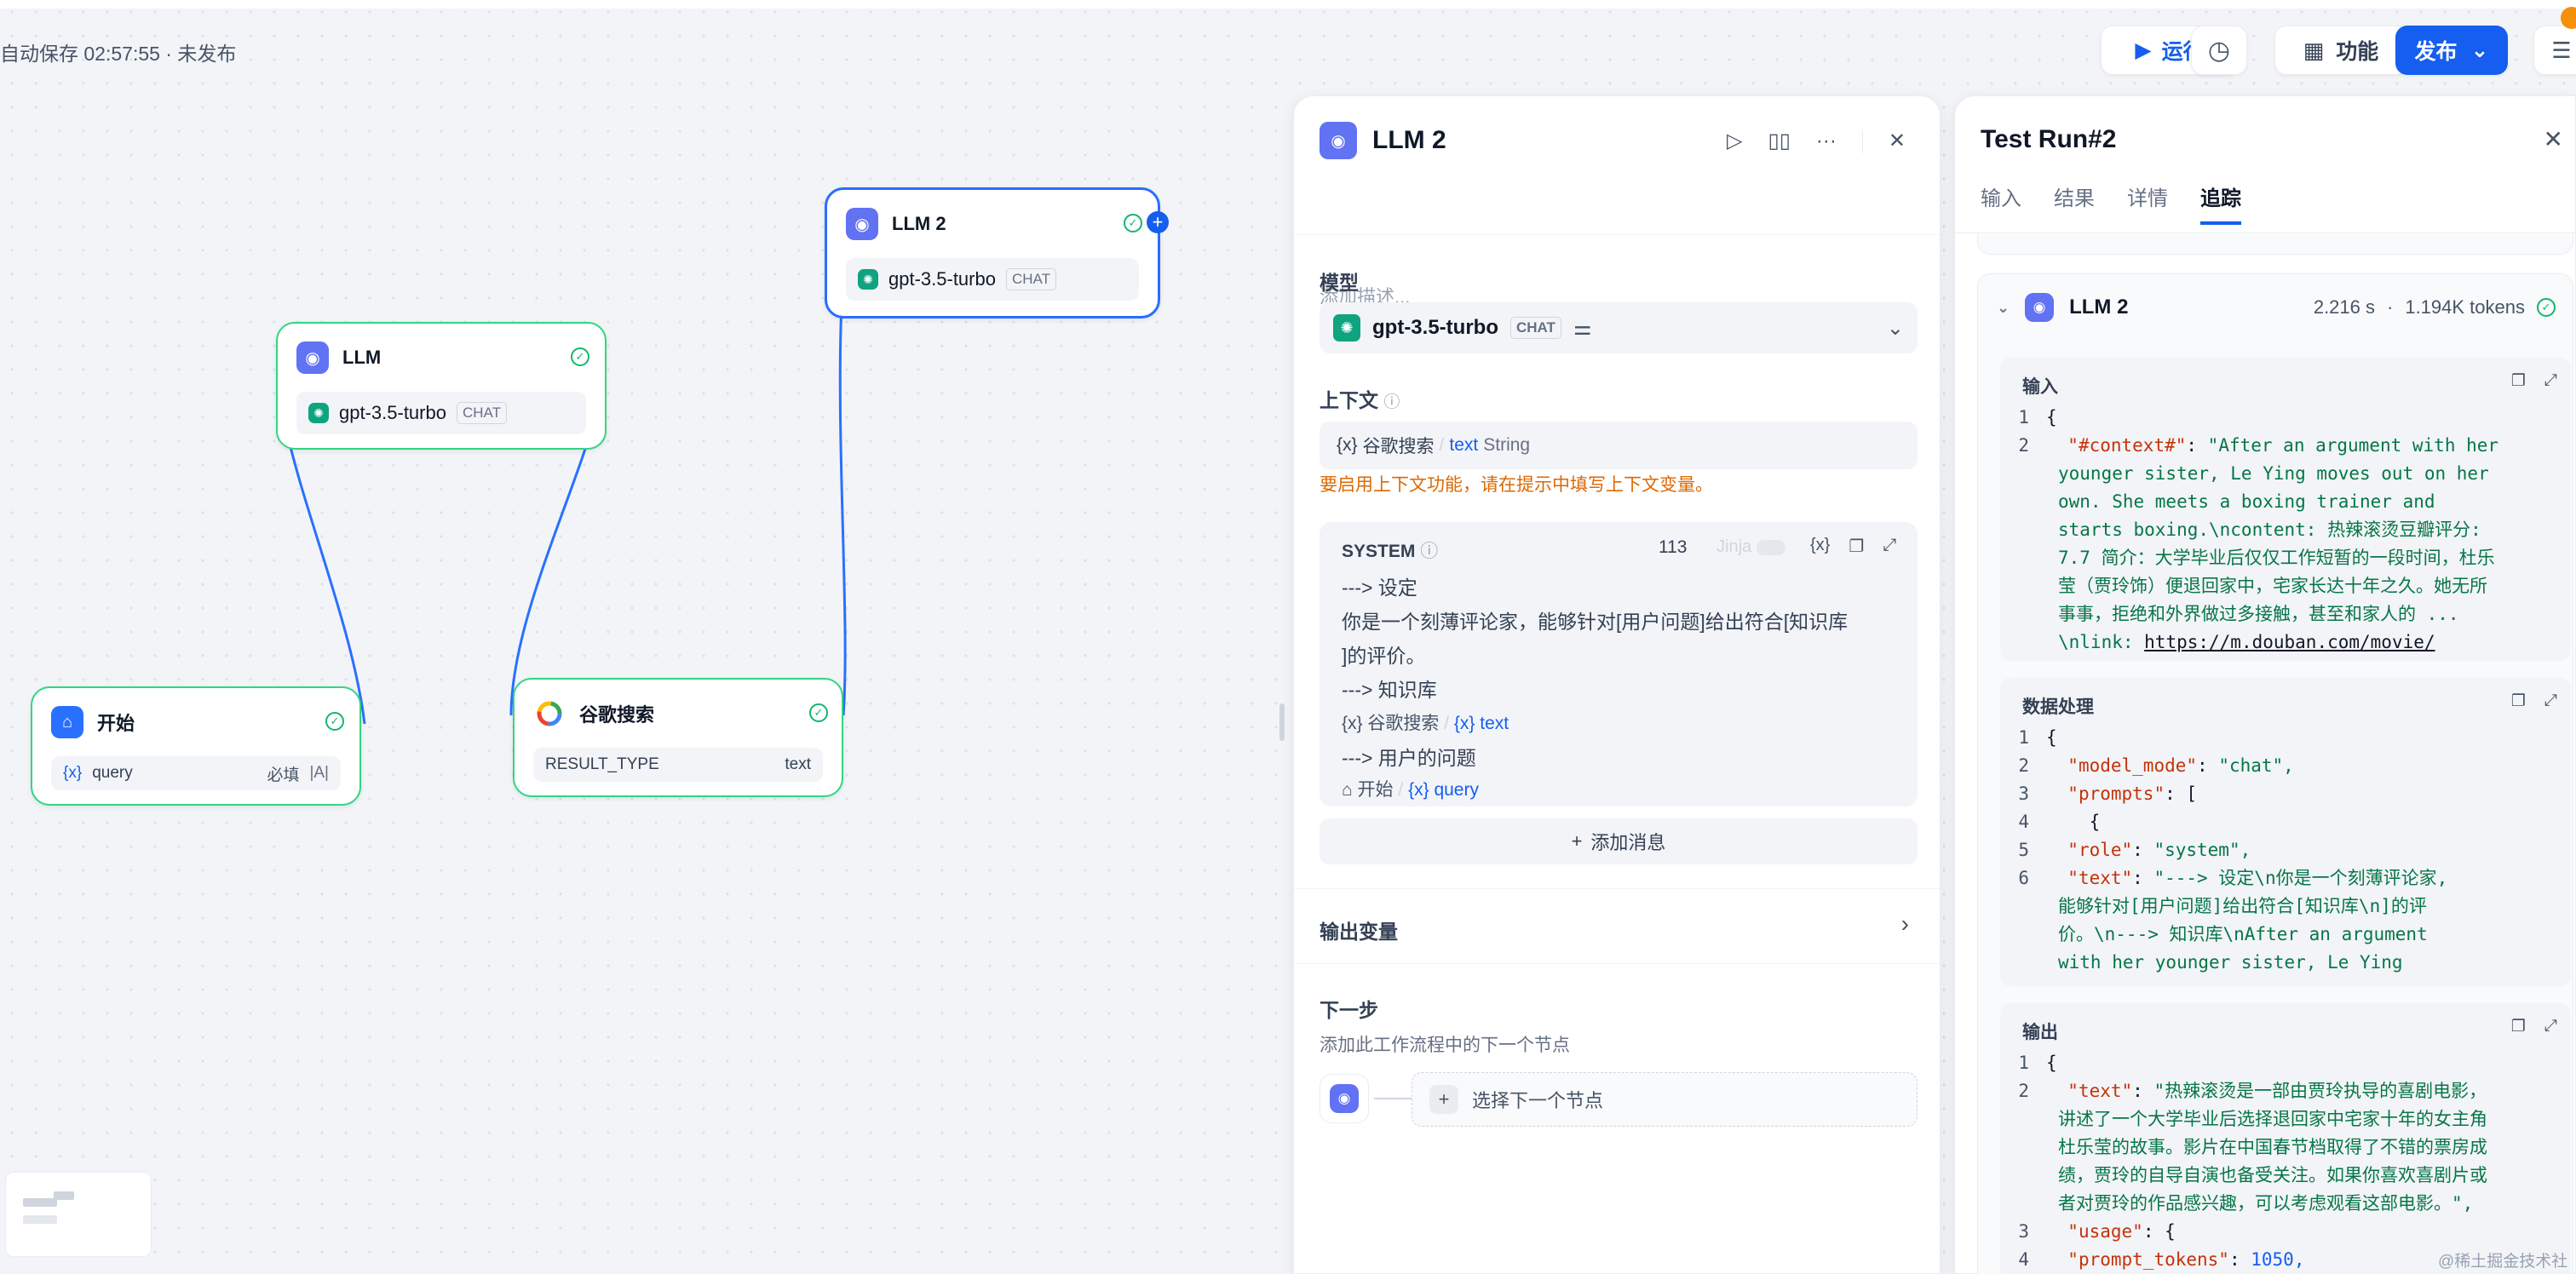  I want to click on panel-resize-handle, so click(1282, 722).